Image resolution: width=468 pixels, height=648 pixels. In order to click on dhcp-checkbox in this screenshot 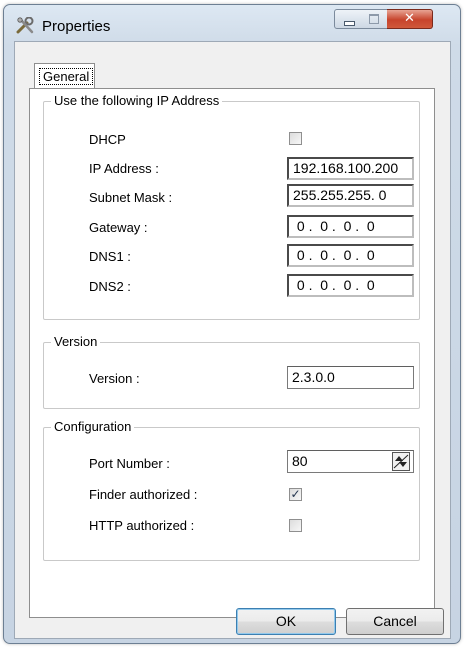, I will do `click(295, 138)`.